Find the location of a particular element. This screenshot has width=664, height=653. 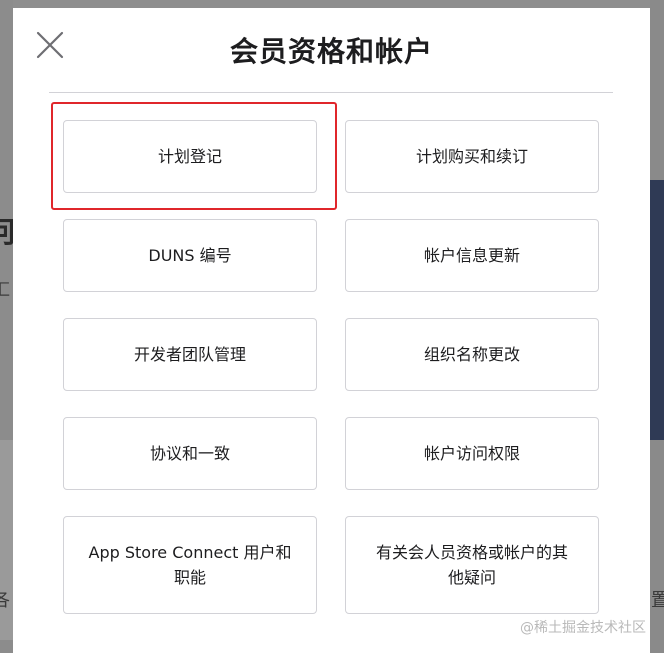

option-app-store-connect-users-roles: App Store Connect 用户和职能 is located at coordinates (190, 565).